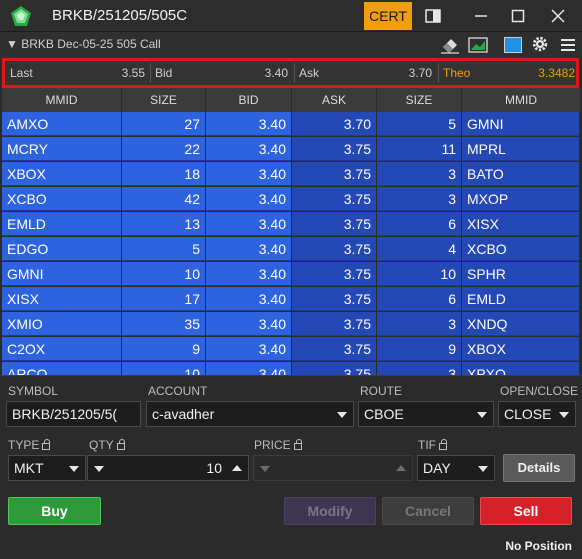 Image resolution: width=582 pixels, height=559 pixels. Describe the element at coordinates (520, 199) in the screenshot. I see `ask-mmid-cell: MXOP` at that location.